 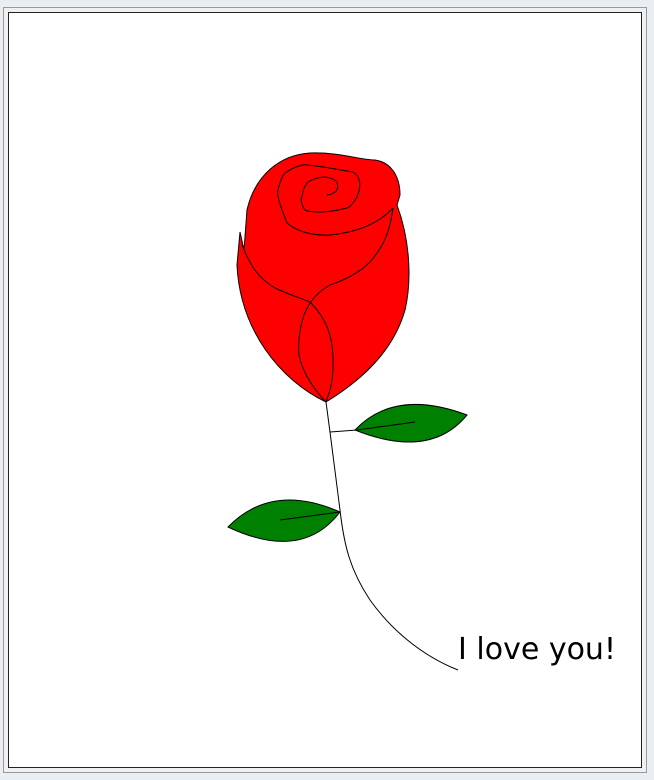 I want to click on stem, so click(x=392, y=536).